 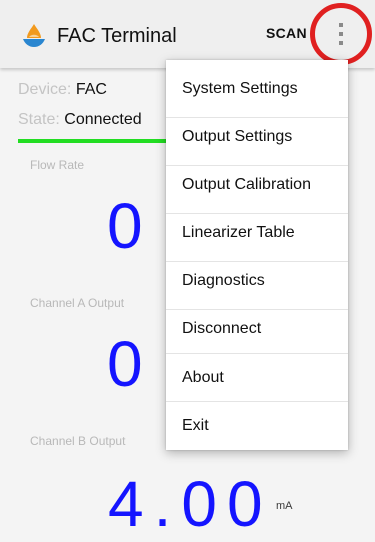 What do you see at coordinates (257, 329) in the screenshot?
I see `menu-item-disconnect: Disconnect` at bounding box center [257, 329].